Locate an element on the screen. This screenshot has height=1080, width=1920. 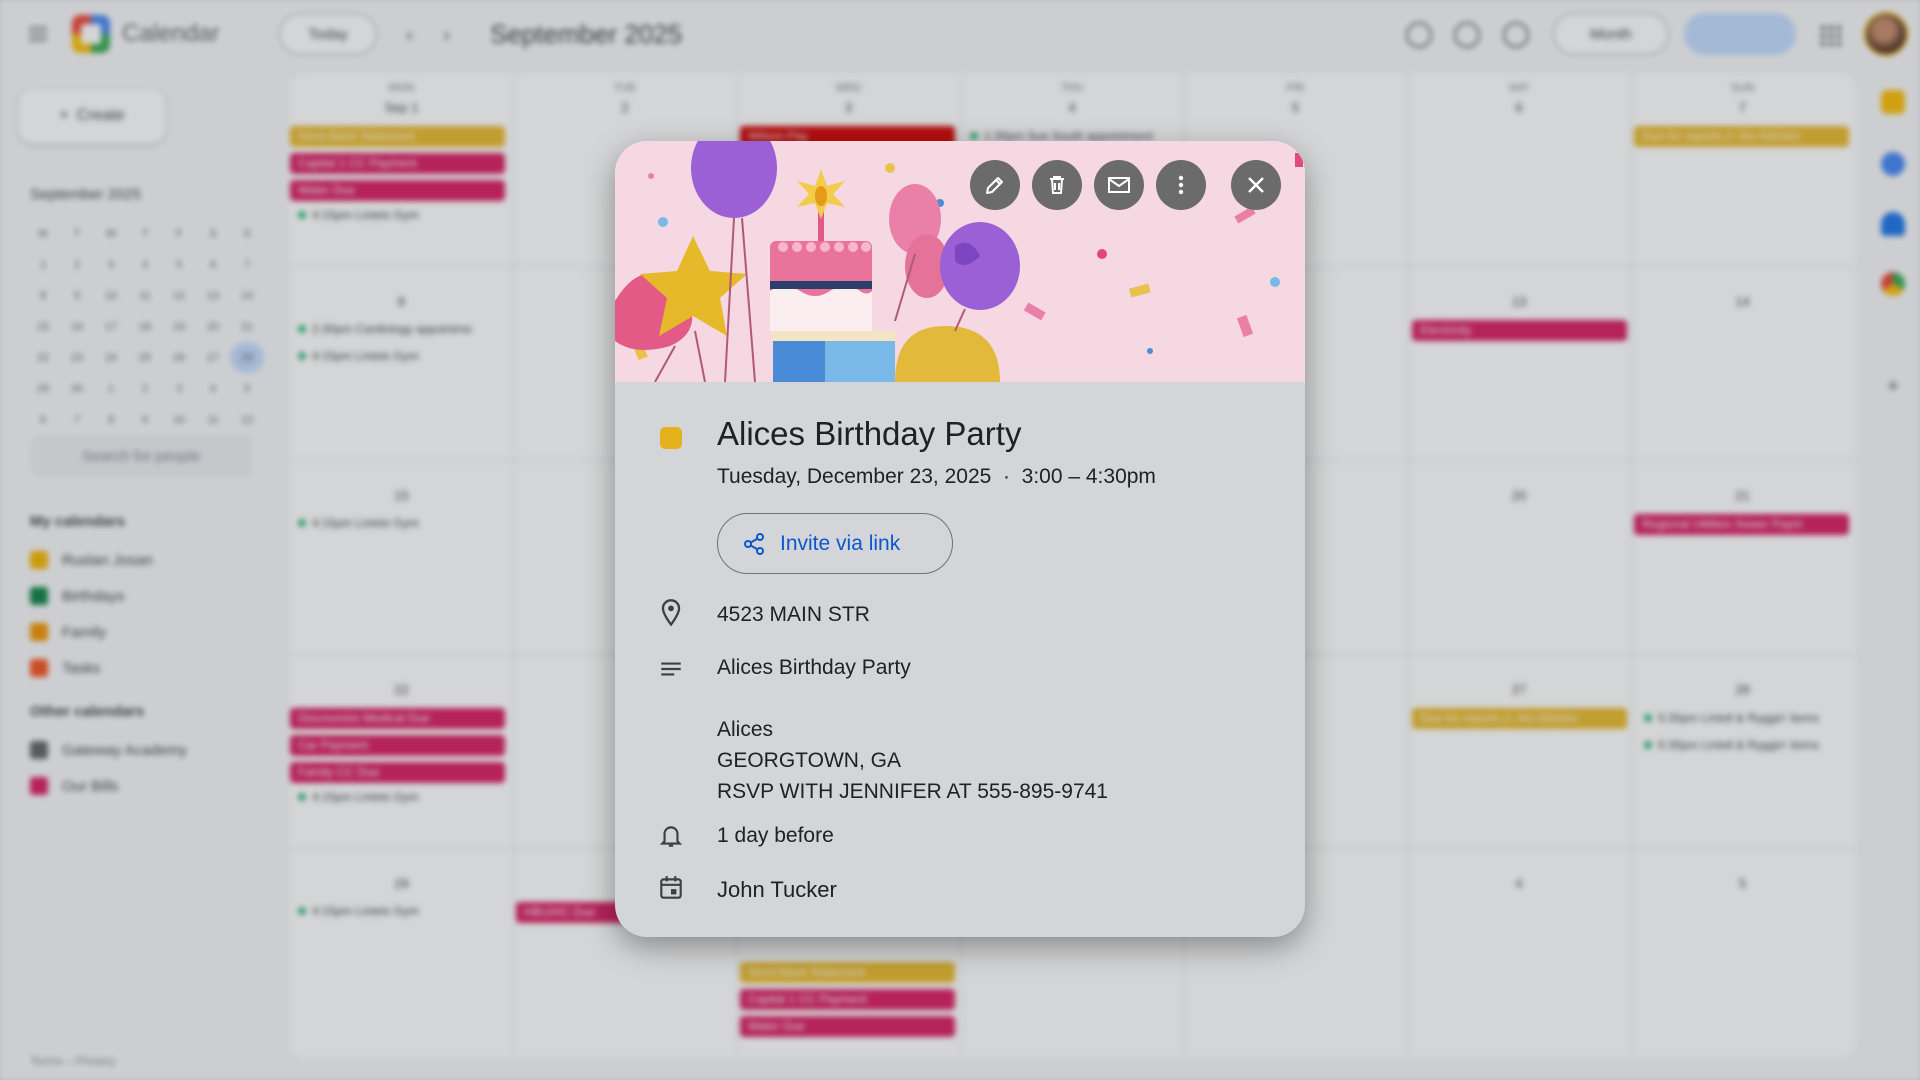
event-reminder: 1 day before is located at coordinates (775, 835).